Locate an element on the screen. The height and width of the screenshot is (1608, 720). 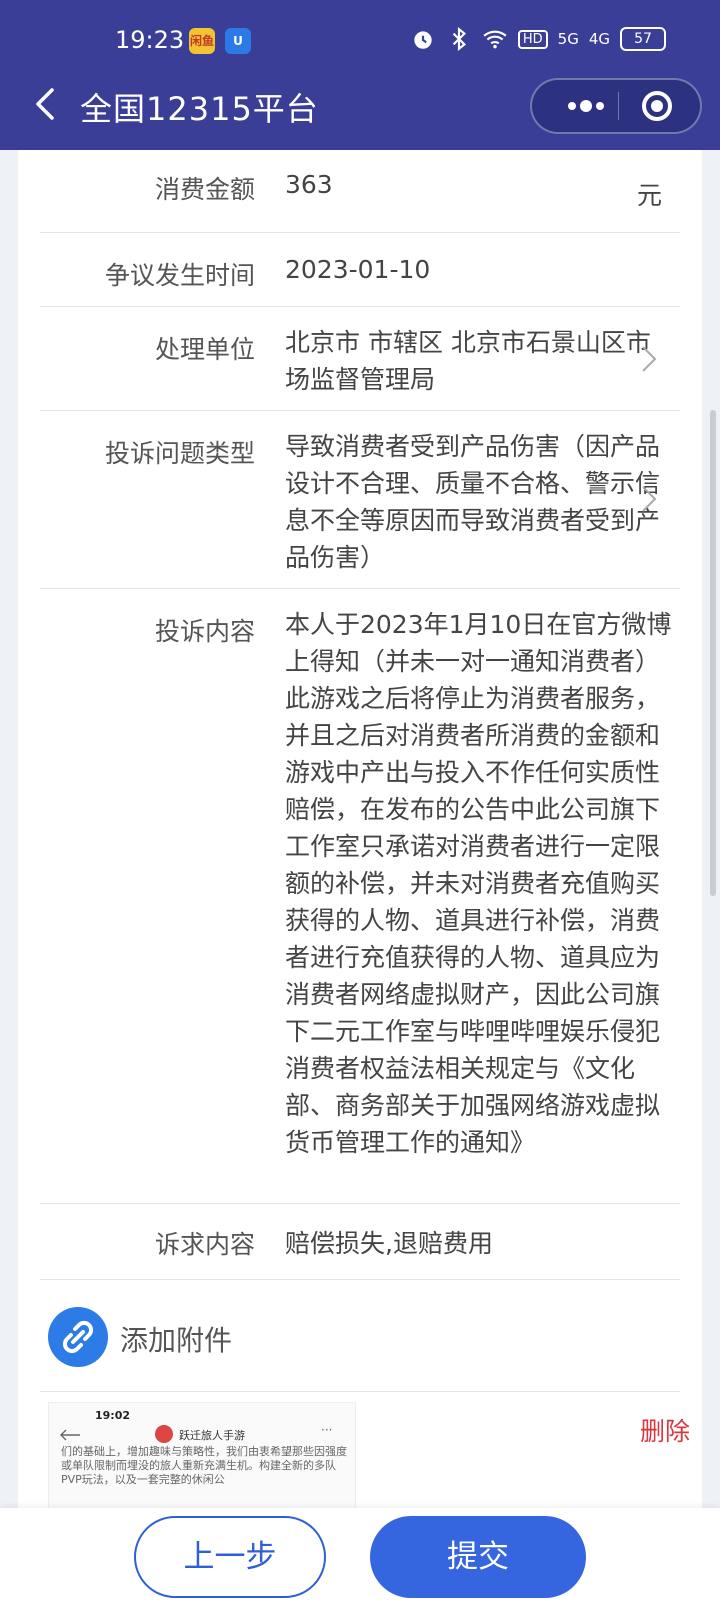
handler-row: 处理单位 北京市 市辖区 北京市石景山区市场监督管理局 is located at coordinates (360, 358).